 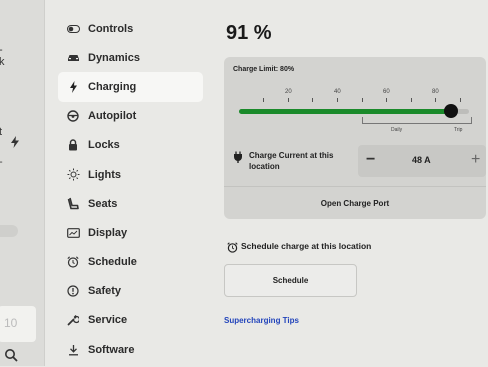 What do you see at coordinates (73, 58) in the screenshot?
I see `car-icon` at bounding box center [73, 58].